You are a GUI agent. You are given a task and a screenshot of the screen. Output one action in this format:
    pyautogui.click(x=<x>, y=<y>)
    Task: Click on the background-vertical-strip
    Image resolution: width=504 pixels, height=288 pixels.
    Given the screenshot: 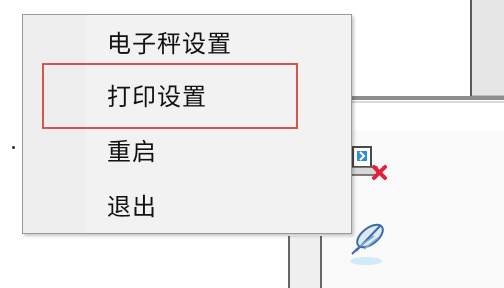 What is the action you would take?
    pyautogui.click(x=305, y=262)
    